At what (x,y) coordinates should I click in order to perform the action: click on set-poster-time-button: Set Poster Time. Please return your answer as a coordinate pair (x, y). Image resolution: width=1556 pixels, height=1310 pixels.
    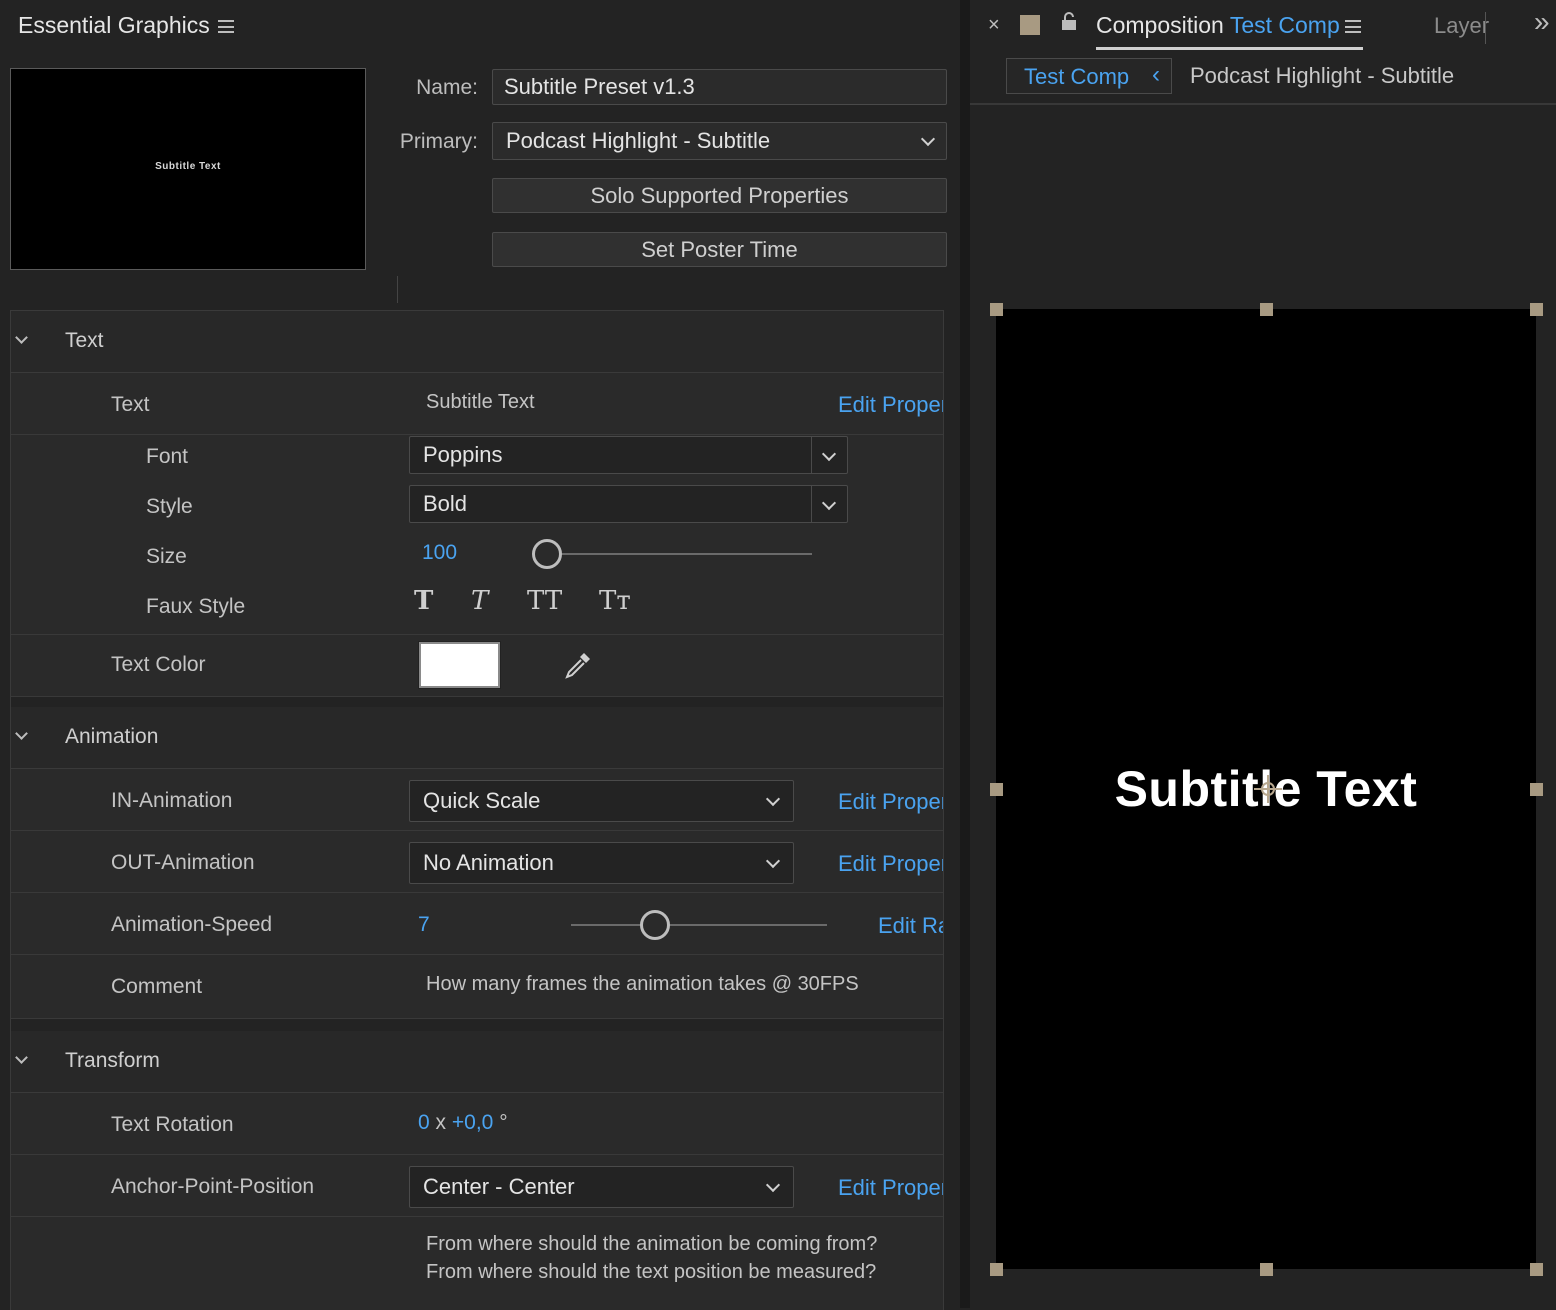
    Looking at the image, I should click on (719, 249).